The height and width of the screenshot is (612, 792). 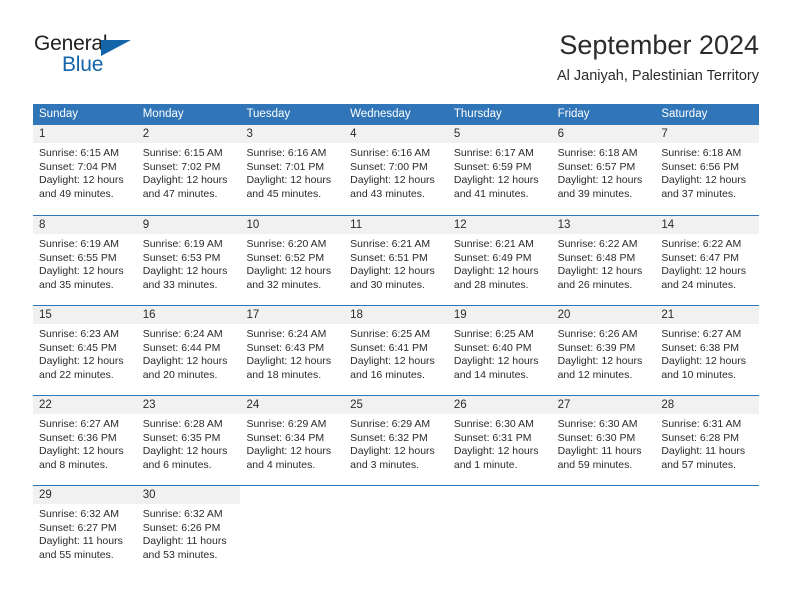 I want to click on daylight-text-line2: and 43 minutes., so click(x=387, y=193).